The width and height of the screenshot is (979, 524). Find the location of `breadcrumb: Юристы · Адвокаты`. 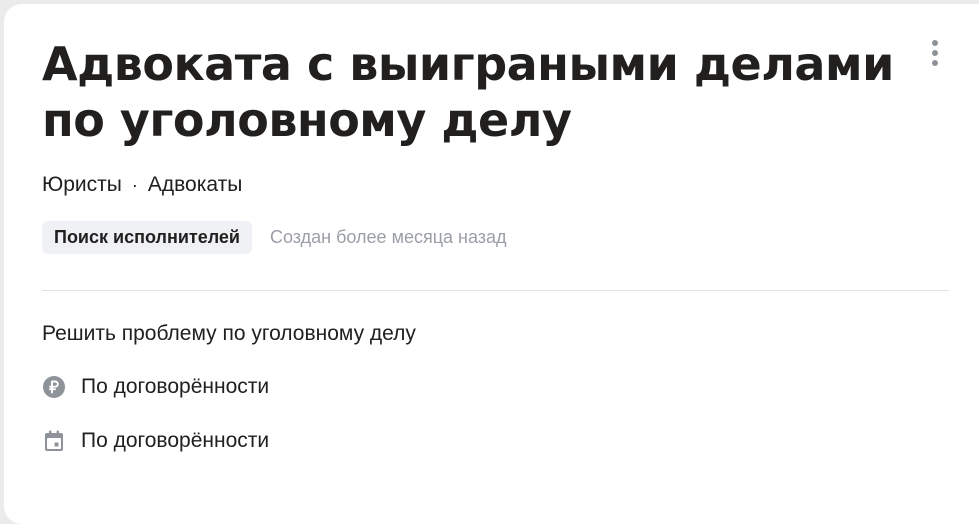

breadcrumb: Юристы · Адвокаты is located at coordinates (142, 185).